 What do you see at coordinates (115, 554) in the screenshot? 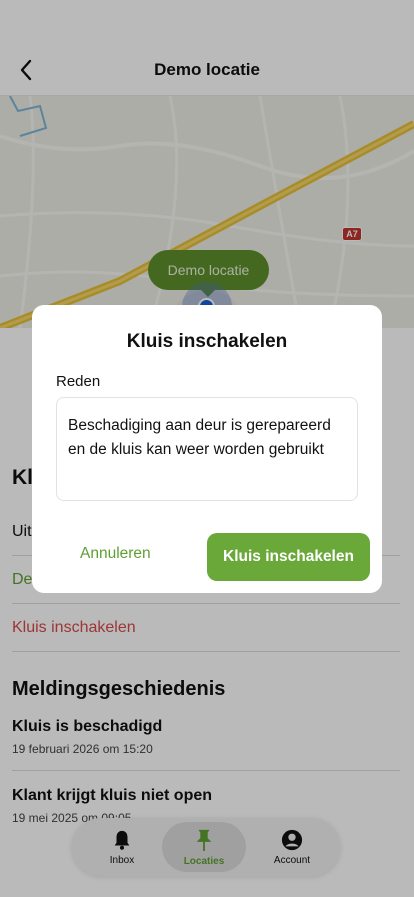
I see `cancel-button: Annuleren` at bounding box center [115, 554].